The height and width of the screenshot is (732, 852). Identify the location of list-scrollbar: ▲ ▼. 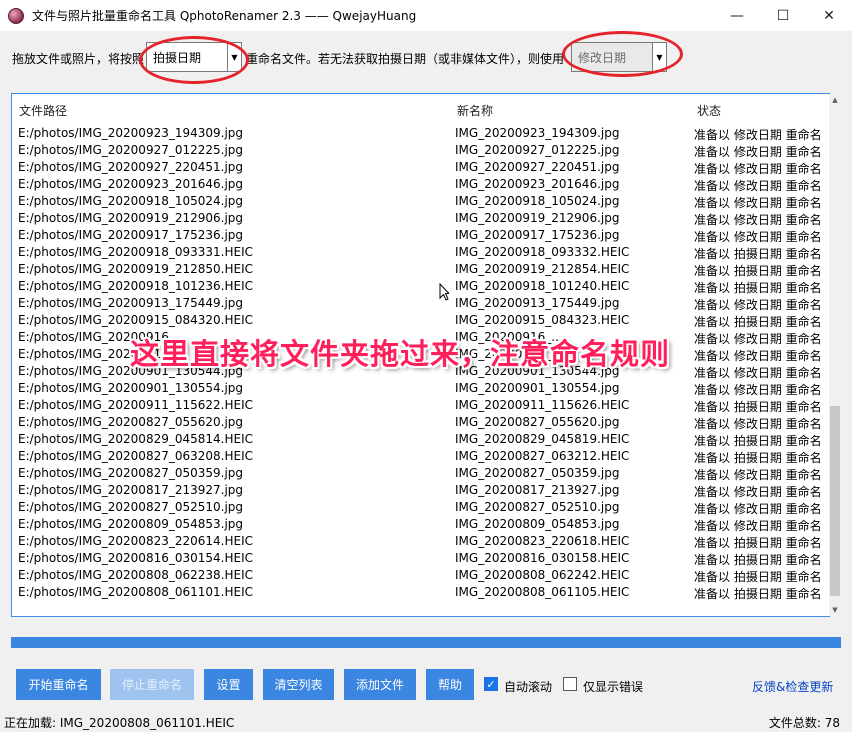
(835, 355).